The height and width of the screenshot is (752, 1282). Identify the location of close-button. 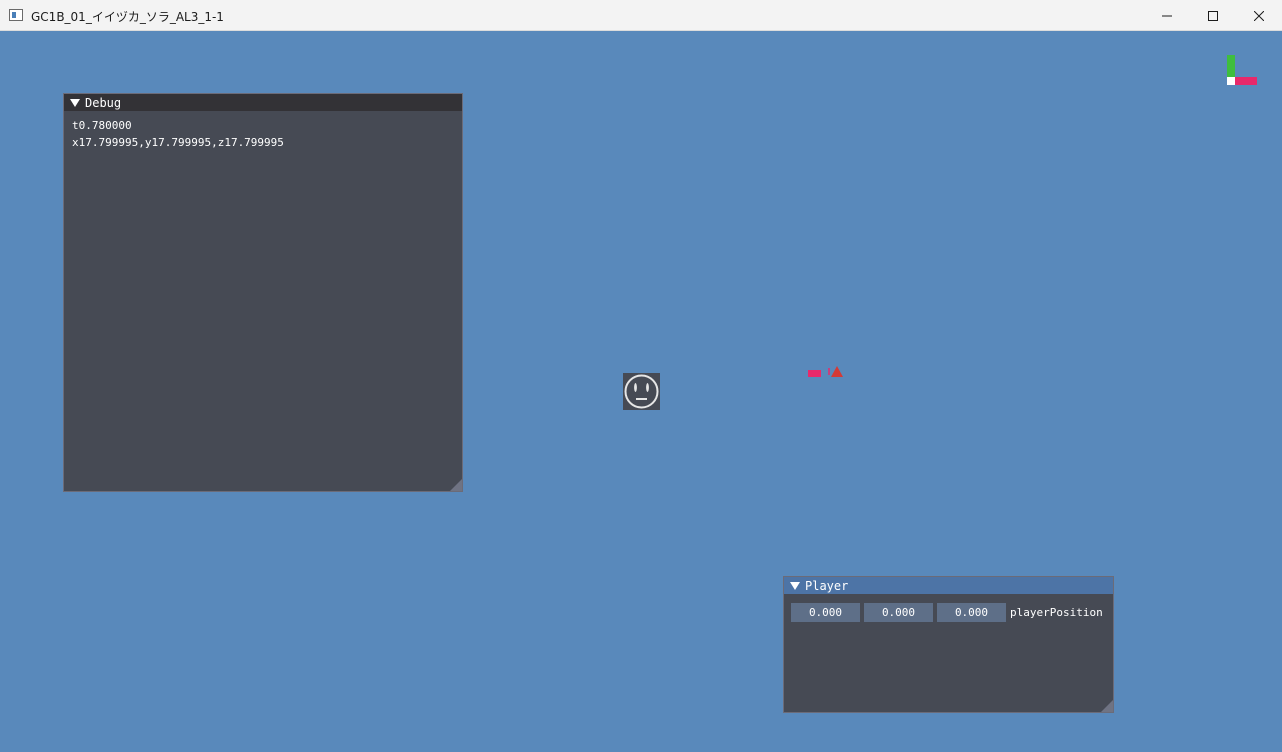
(1259, 15).